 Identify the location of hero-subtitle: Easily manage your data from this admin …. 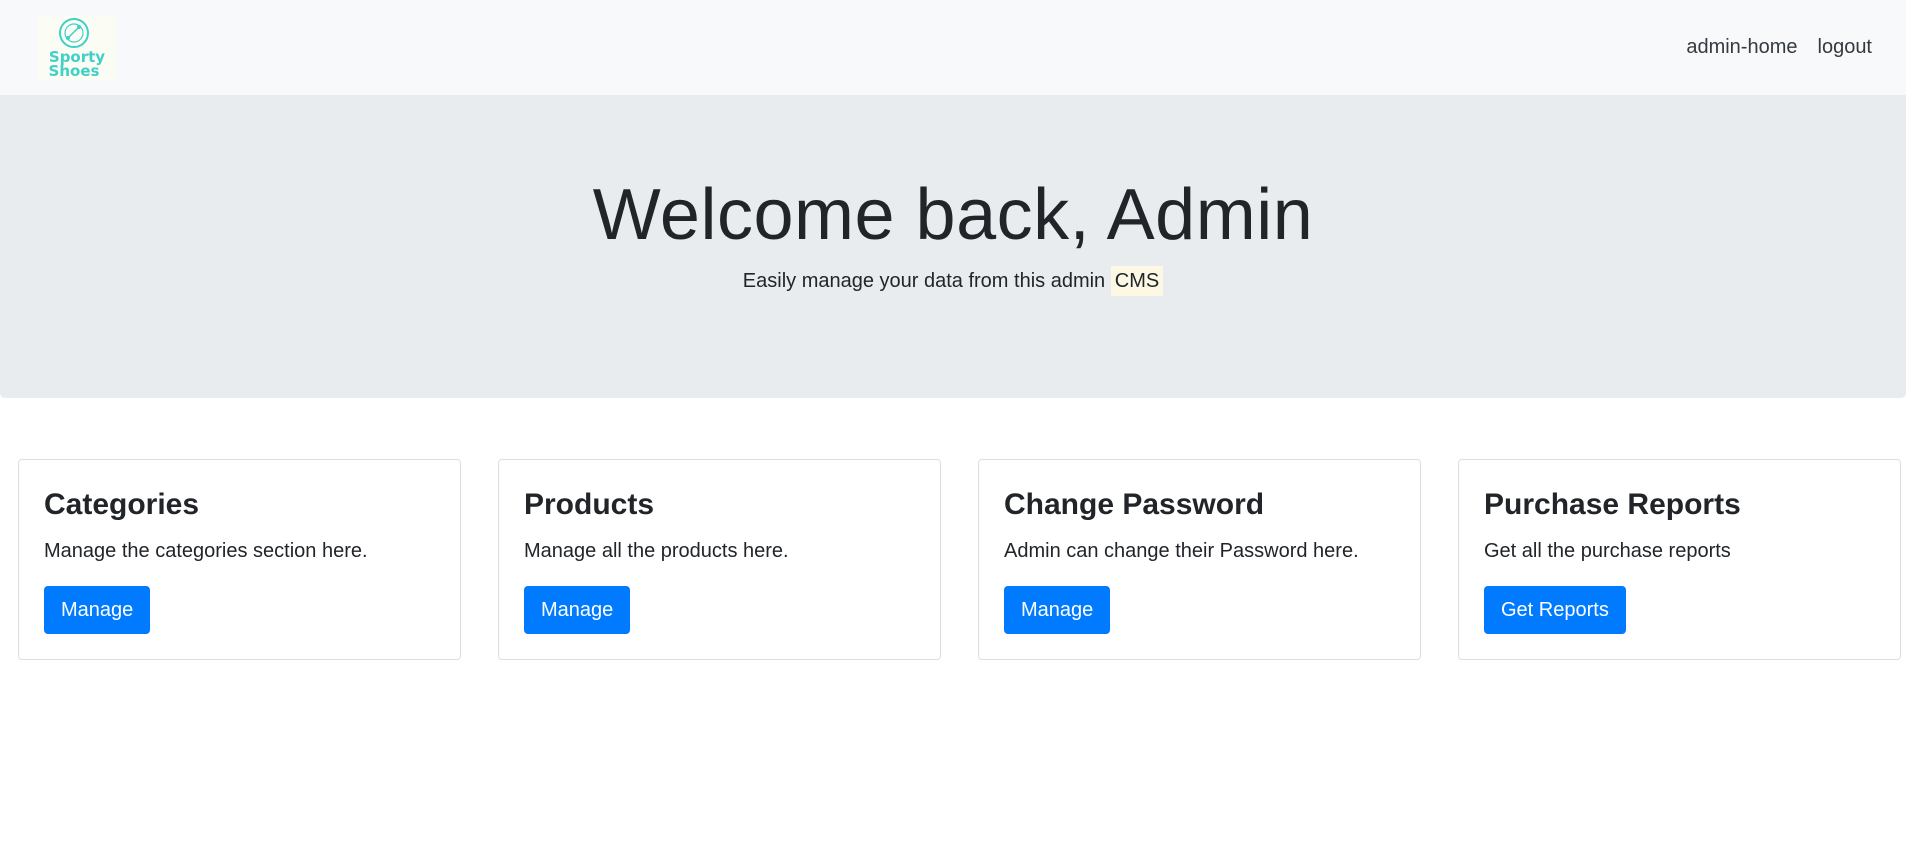
(953, 281).